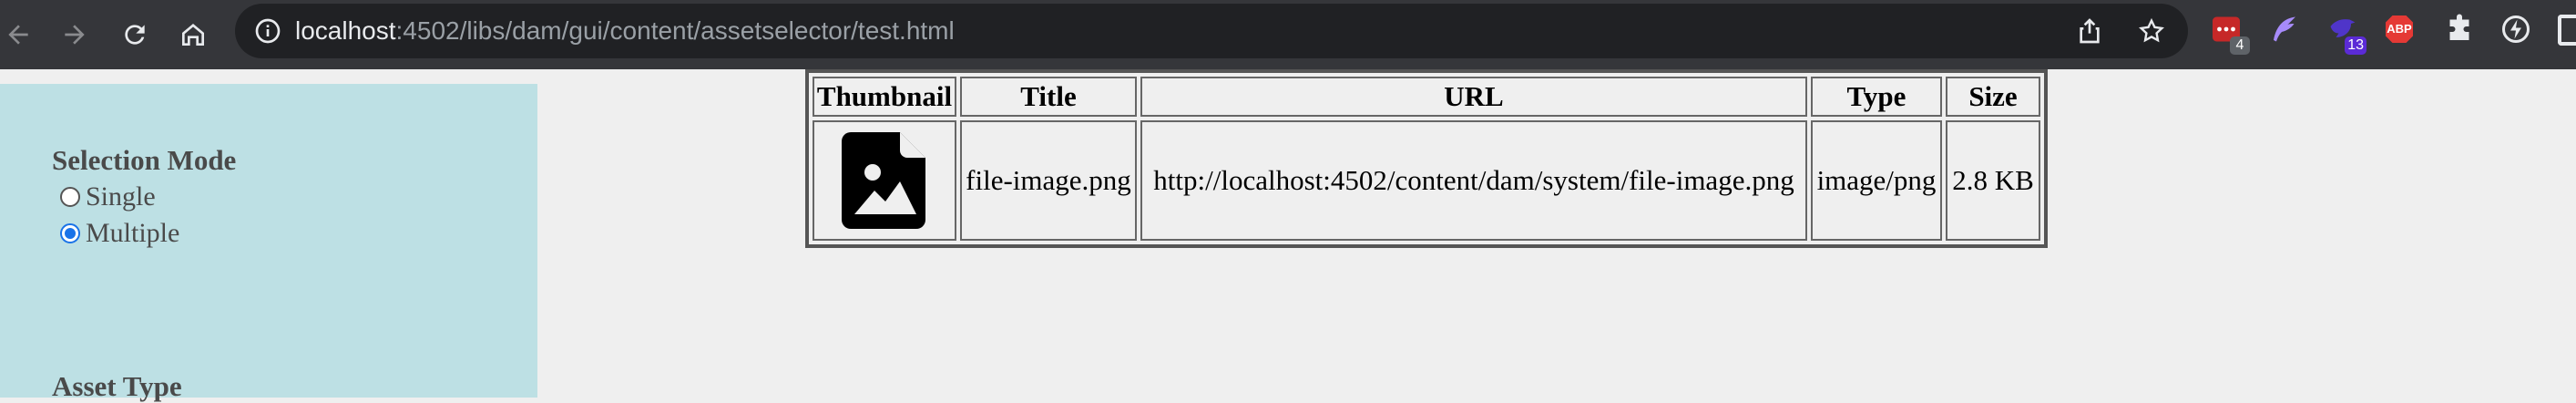 This screenshot has height=403, width=2576. What do you see at coordinates (1473, 97) in the screenshot?
I see `header-url: URL` at bounding box center [1473, 97].